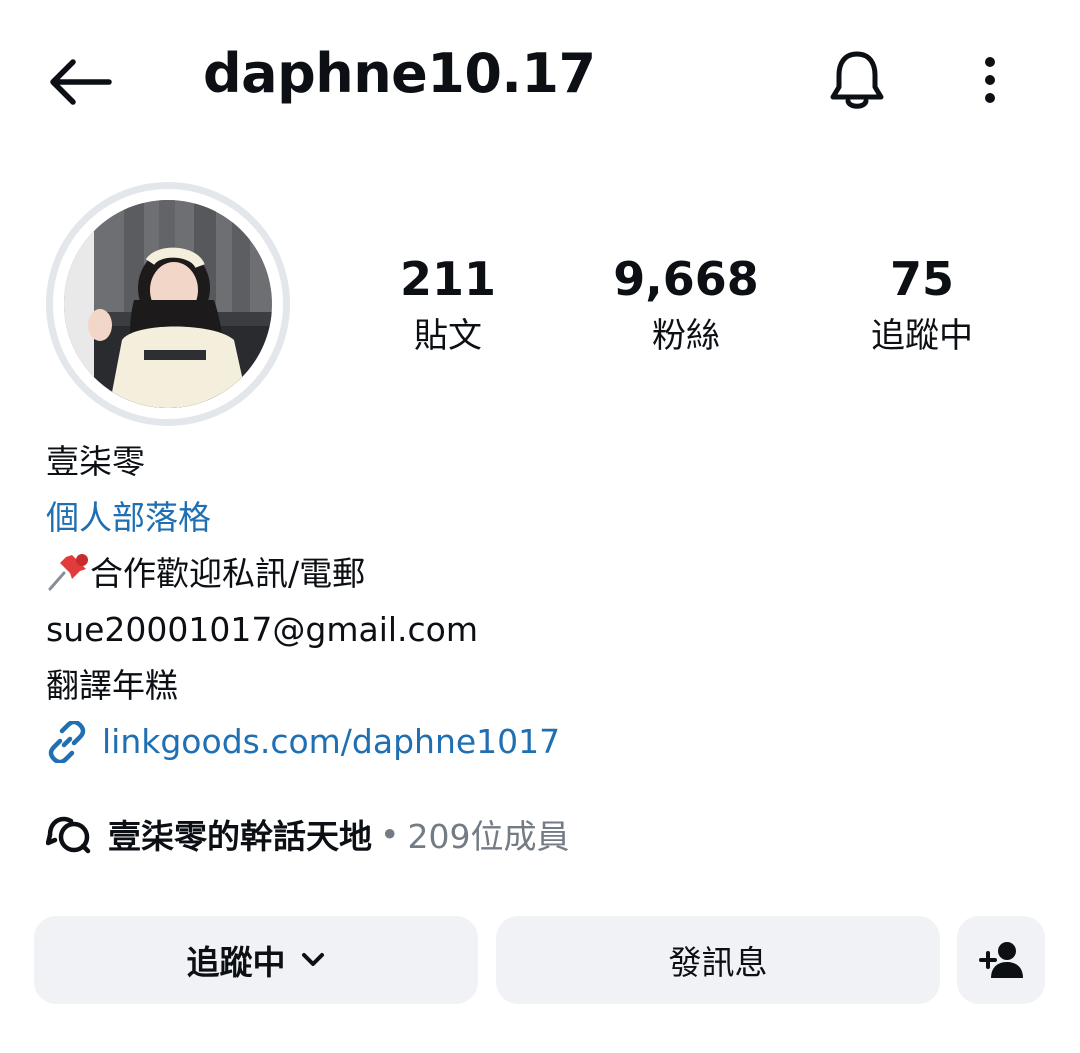 The height and width of the screenshot is (1053, 1080). Describe the element at coordinates (68, 572) in the screenshot. I see `pushpin-icon` at that location.